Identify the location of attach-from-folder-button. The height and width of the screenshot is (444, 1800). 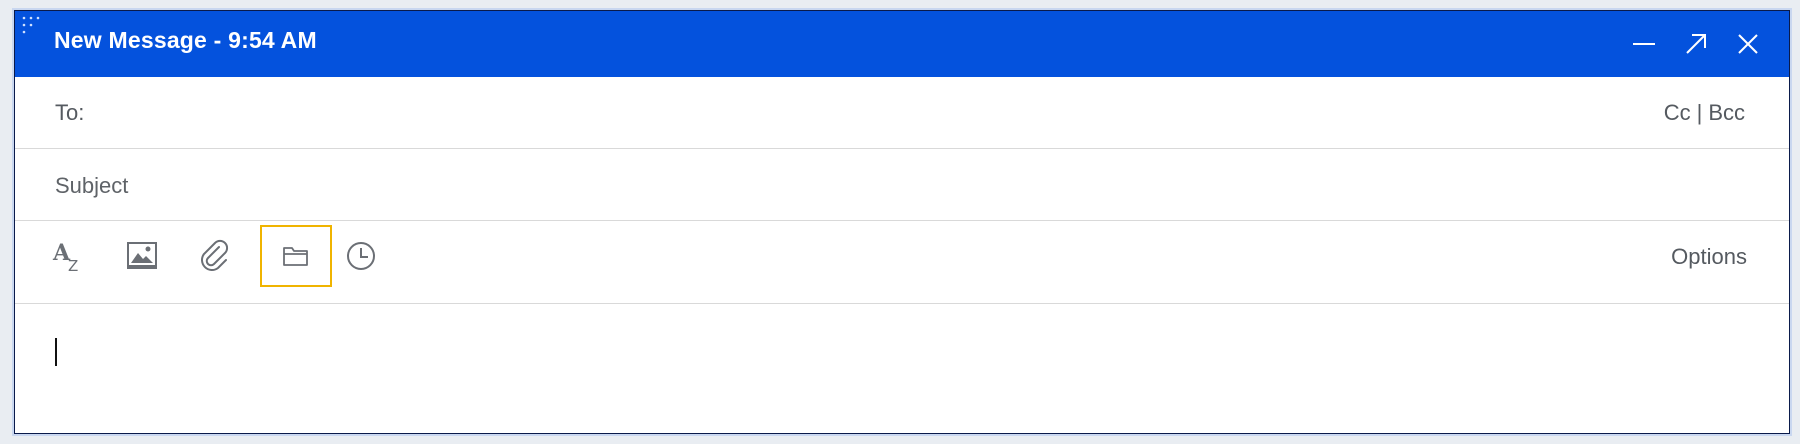
(296, 256).